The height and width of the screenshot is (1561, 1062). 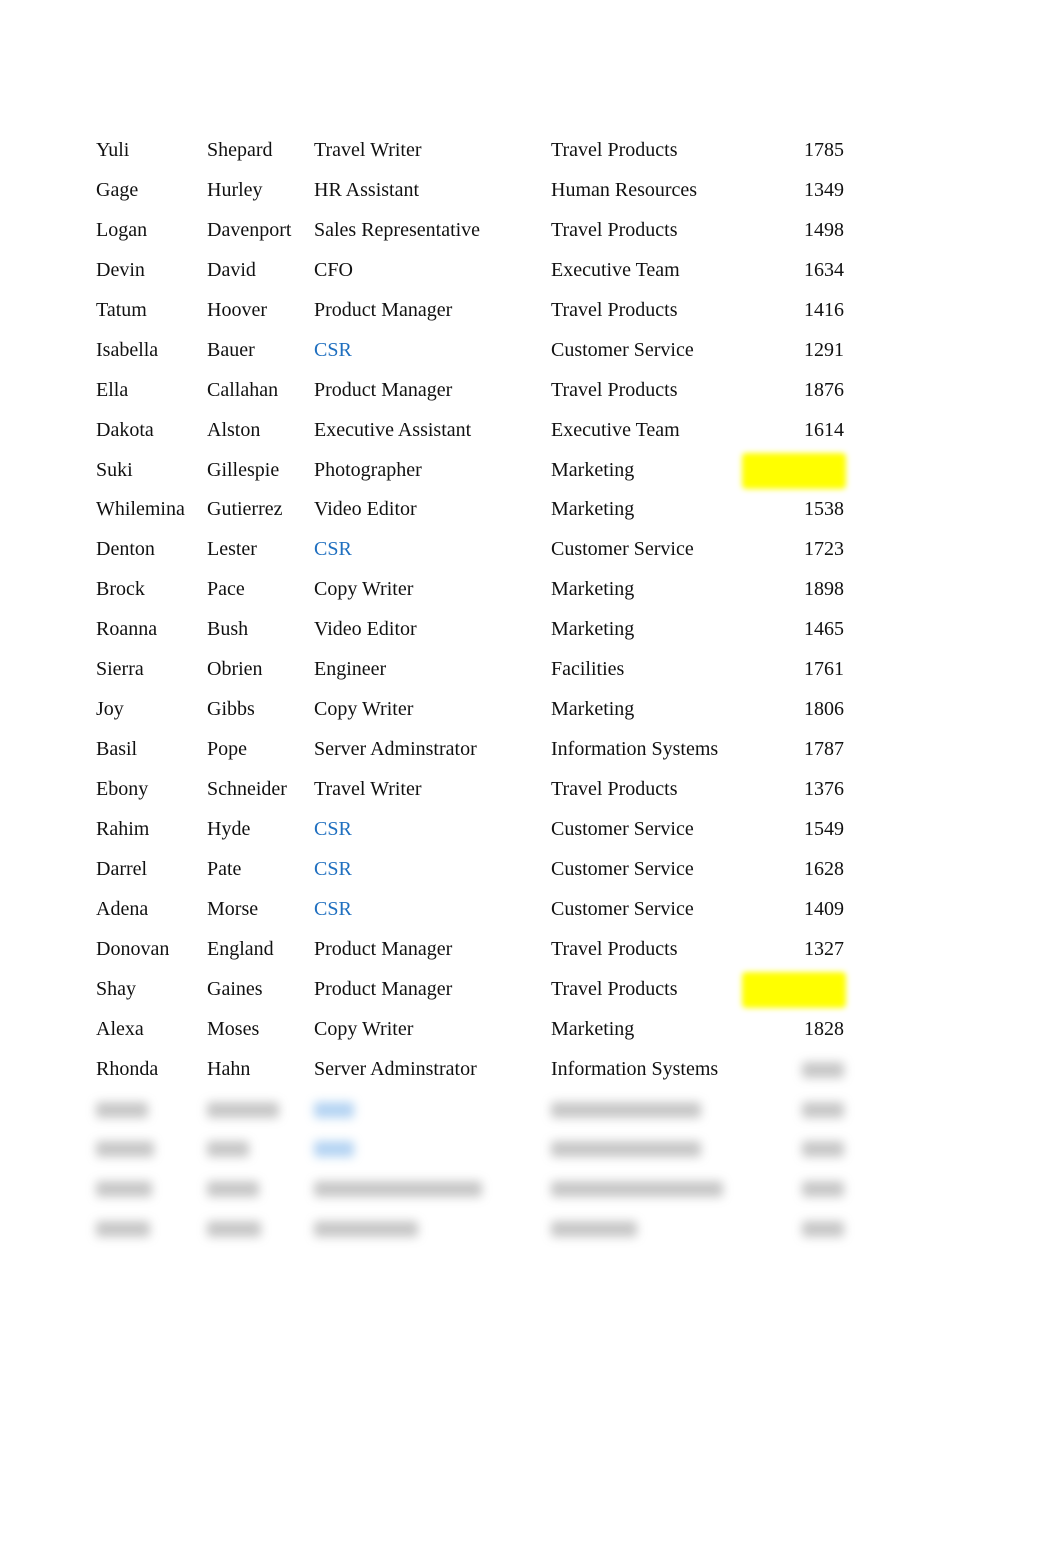 I want to click on first-name-cell: Ella, so click(x=112, y=389).